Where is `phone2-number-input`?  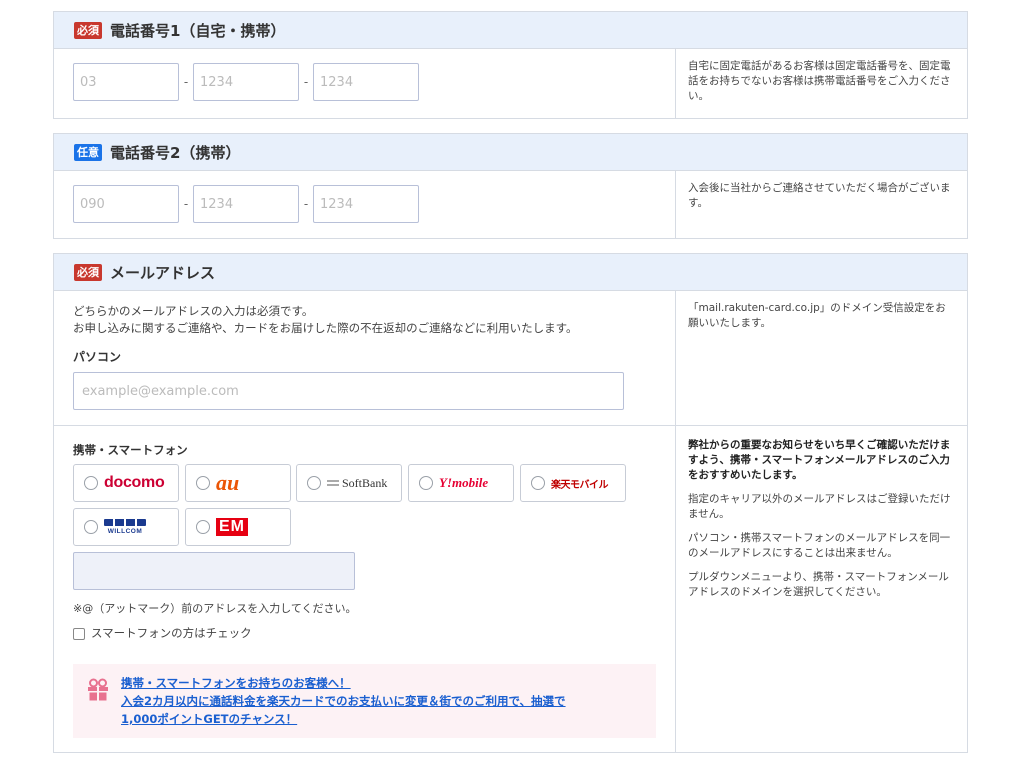
phone2-number-input is located at coordinates (366, 204).